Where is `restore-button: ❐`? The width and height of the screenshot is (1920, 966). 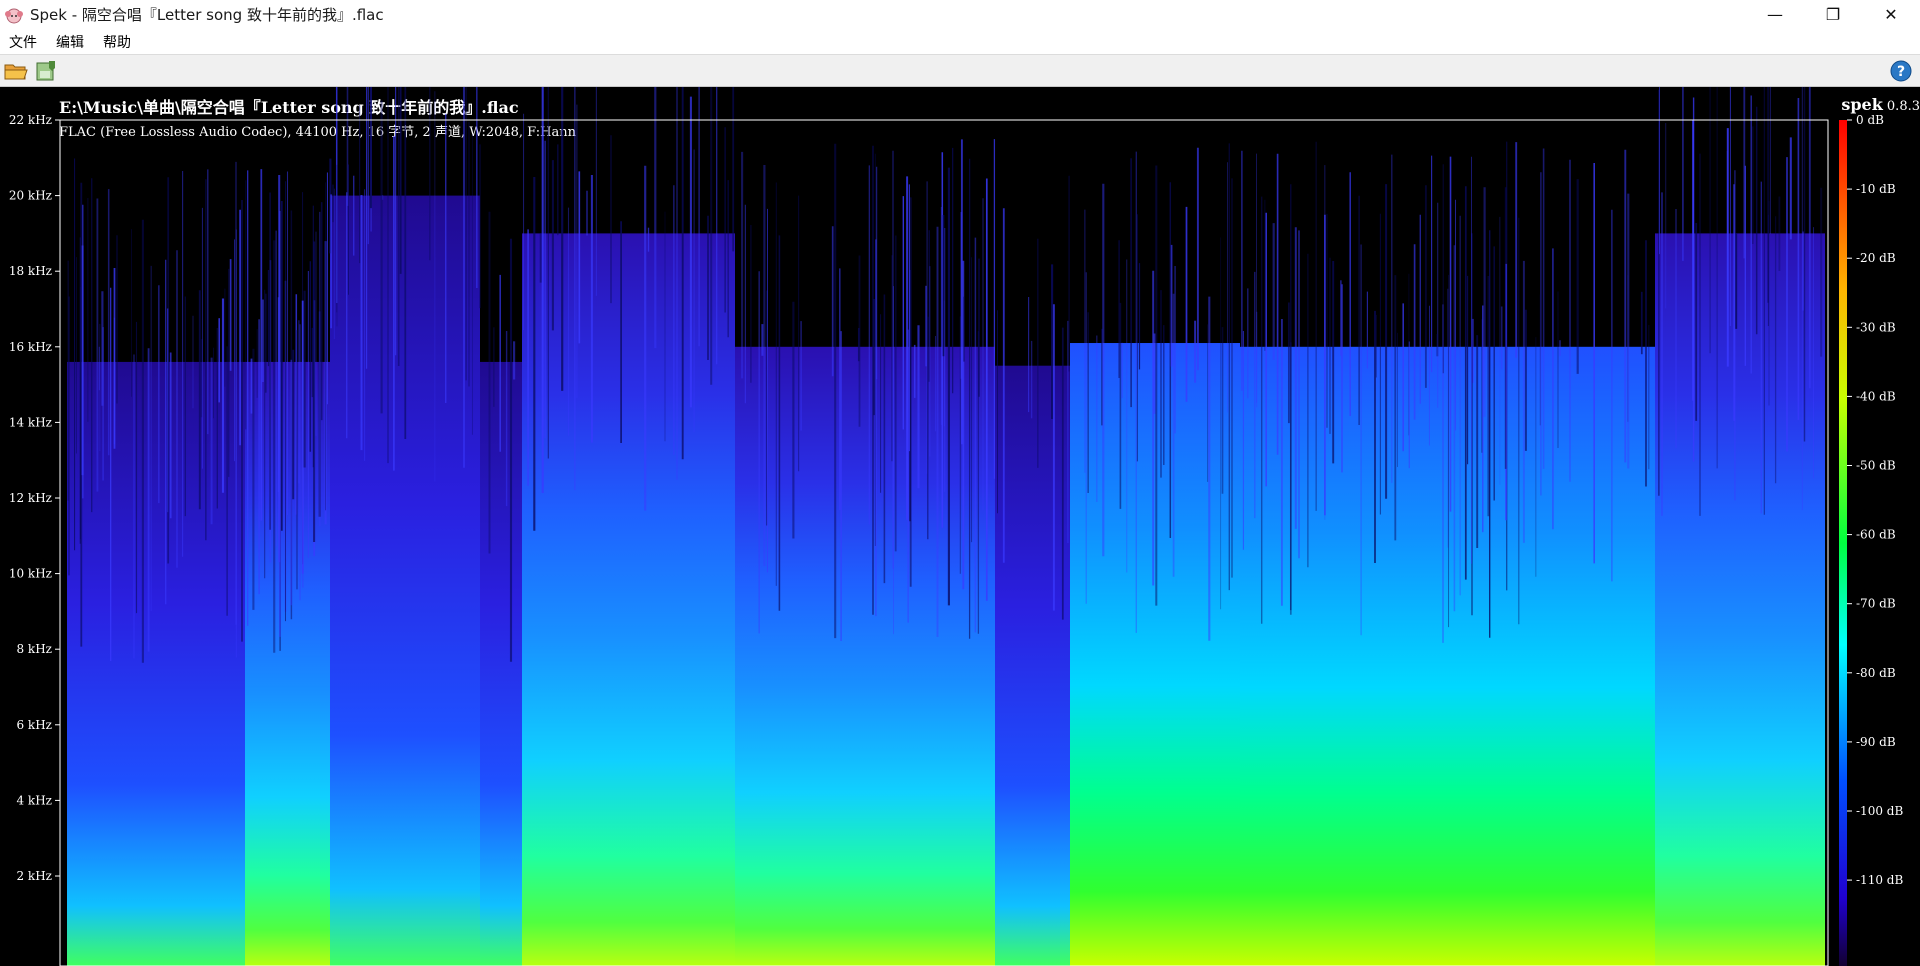
restore-button: ❐ is located at coordinates (1833, 14).